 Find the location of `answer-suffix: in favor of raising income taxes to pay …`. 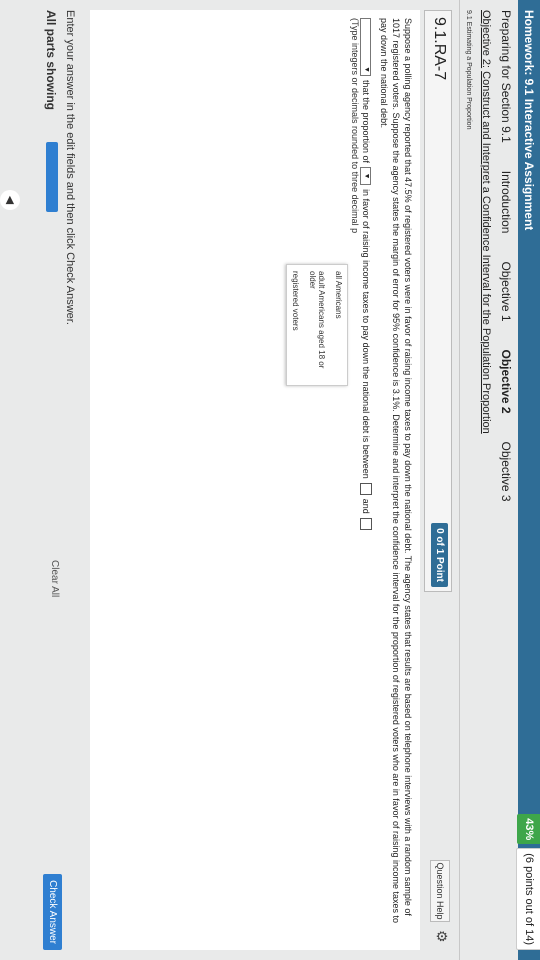

answer-suffix: in favor of raising income taxes to pay … is located at coordinates (366, 334).